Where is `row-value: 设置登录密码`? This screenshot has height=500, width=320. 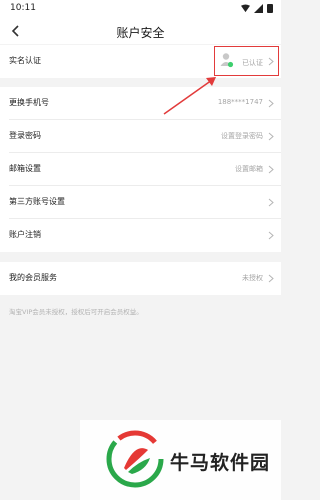
row-value: 设置登录密码 is located at coordinates (242, 136).